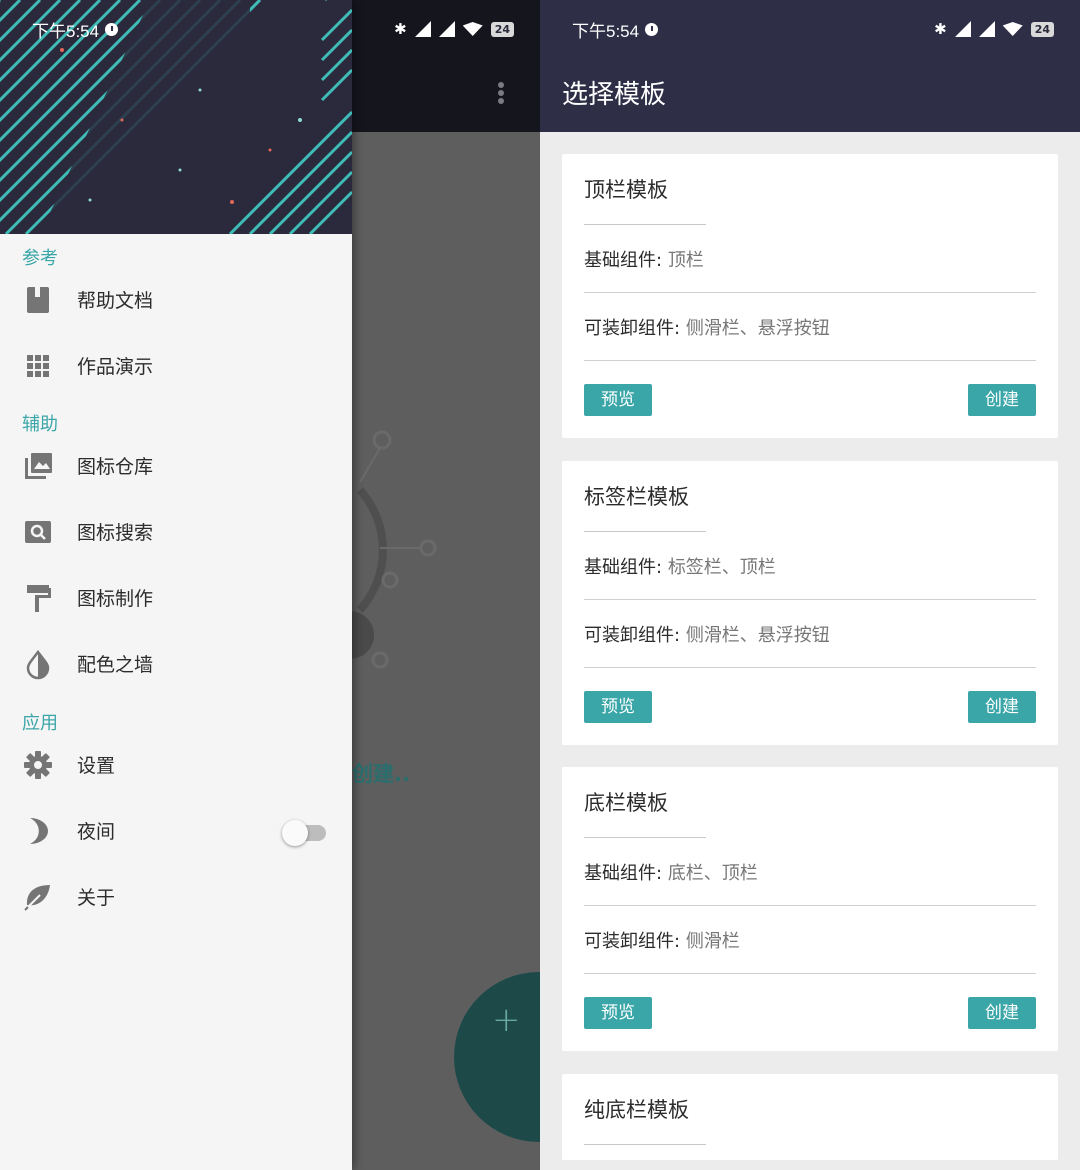 The height and width of the screenshot is (1170, 1080). What do you see at coordinates (176, 897) in the screenshot?
I see `drawer-item-about: 关于` at bounding box center [176, 897].